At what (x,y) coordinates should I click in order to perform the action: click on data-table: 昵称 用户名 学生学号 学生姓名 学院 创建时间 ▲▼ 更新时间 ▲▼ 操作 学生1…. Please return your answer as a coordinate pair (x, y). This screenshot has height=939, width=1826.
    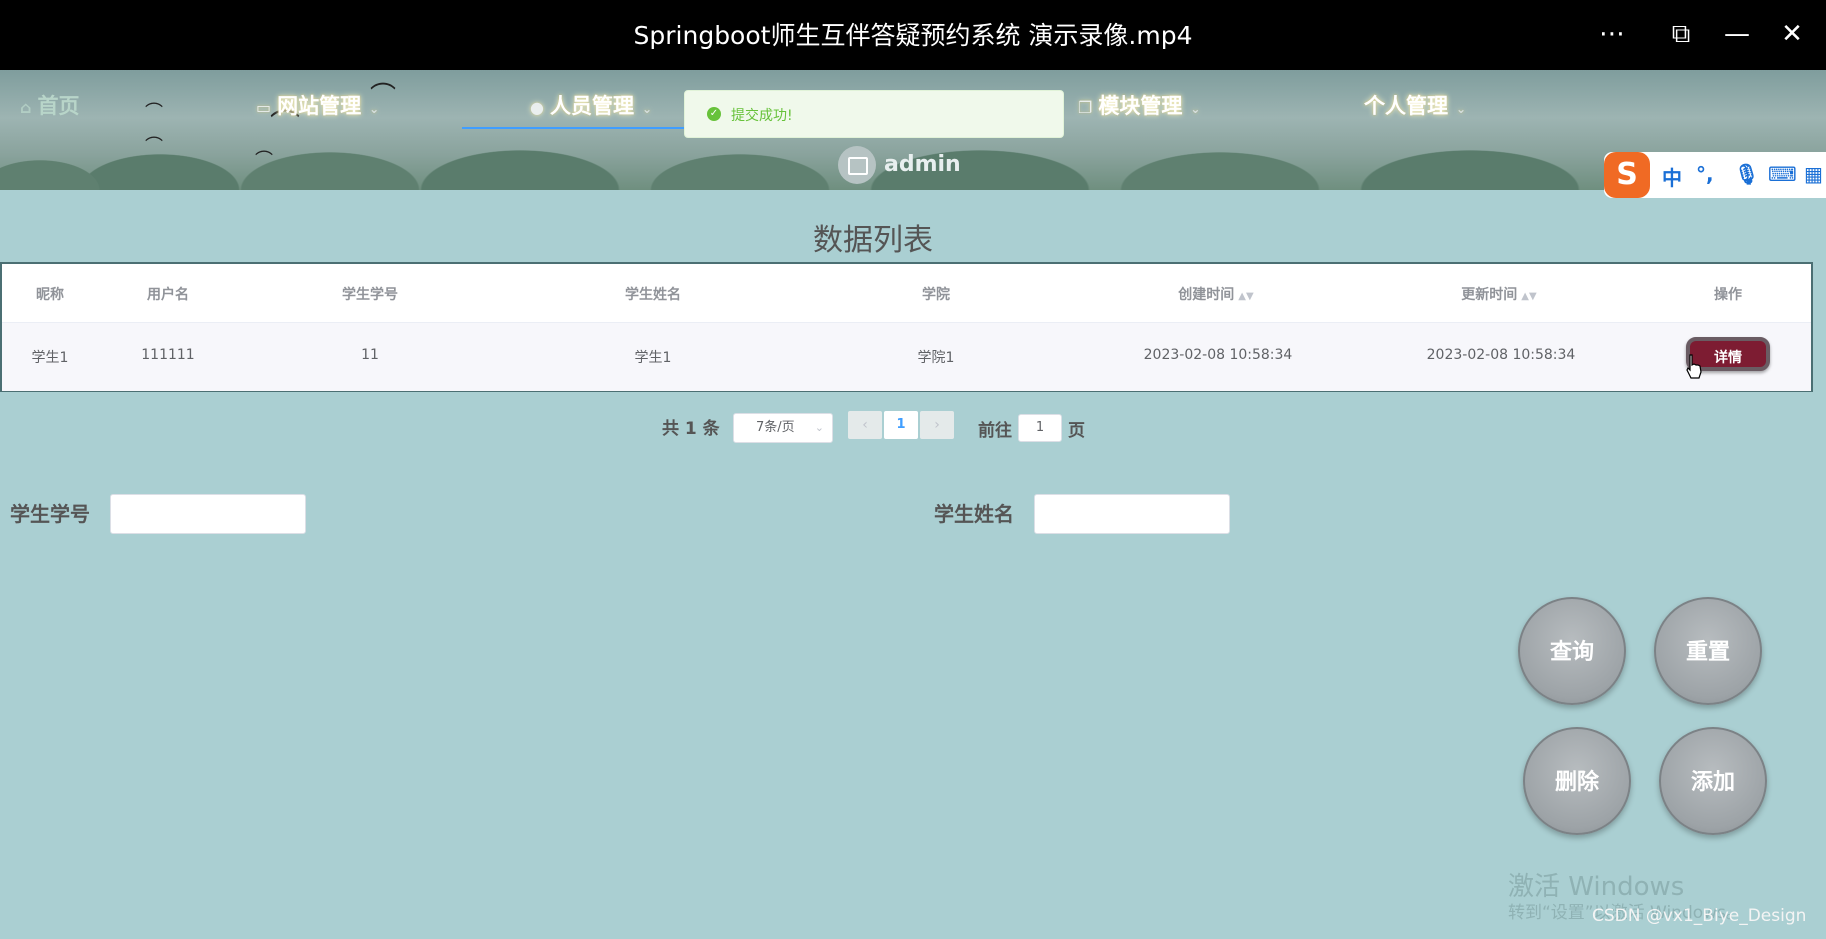
    Looking at the image, I should click on (906, 327).